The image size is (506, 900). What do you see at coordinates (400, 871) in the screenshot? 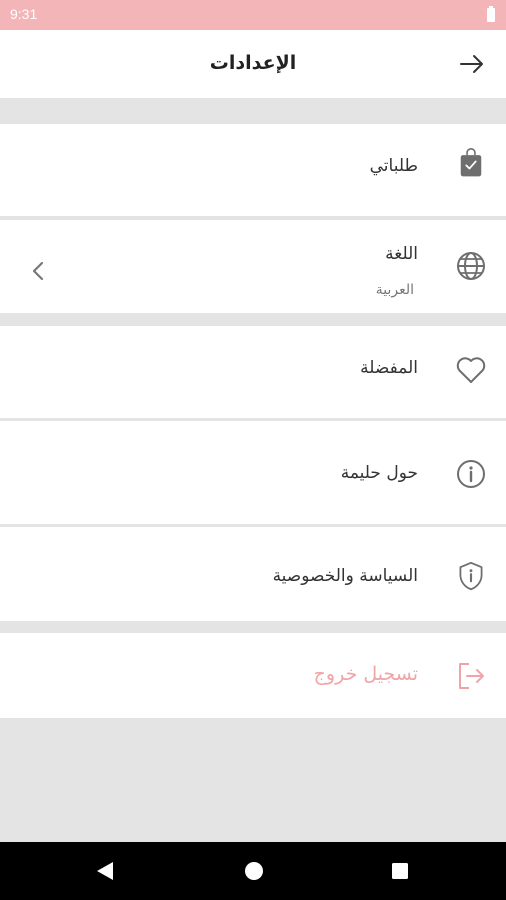
I see `recents-square-icon` at bounding box center [400, 871].